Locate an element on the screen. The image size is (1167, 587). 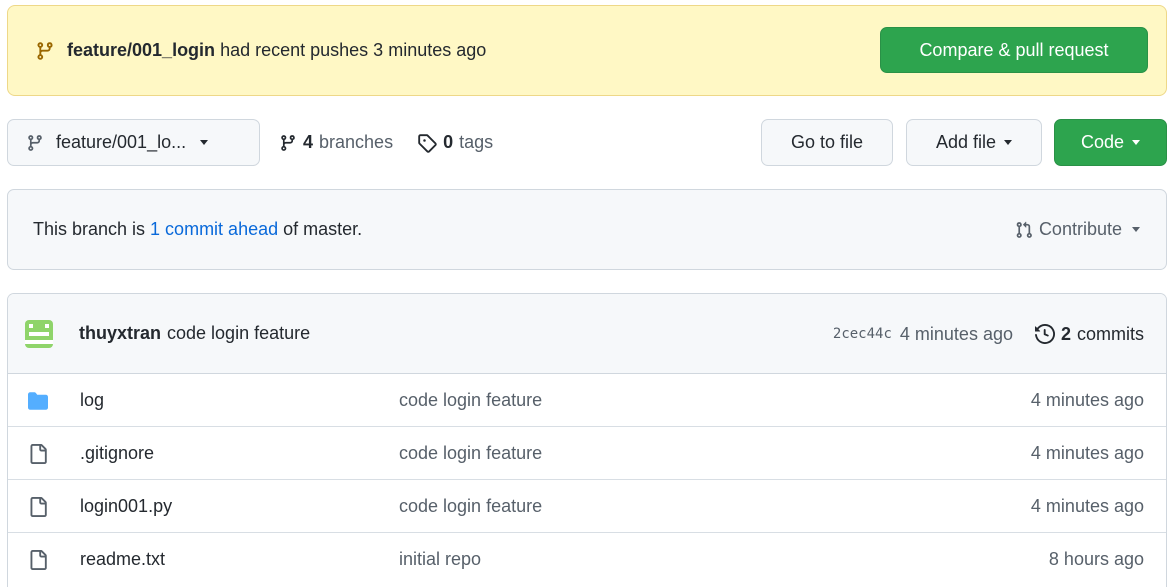
code-label: Code is located at coordinates (1102, 142).